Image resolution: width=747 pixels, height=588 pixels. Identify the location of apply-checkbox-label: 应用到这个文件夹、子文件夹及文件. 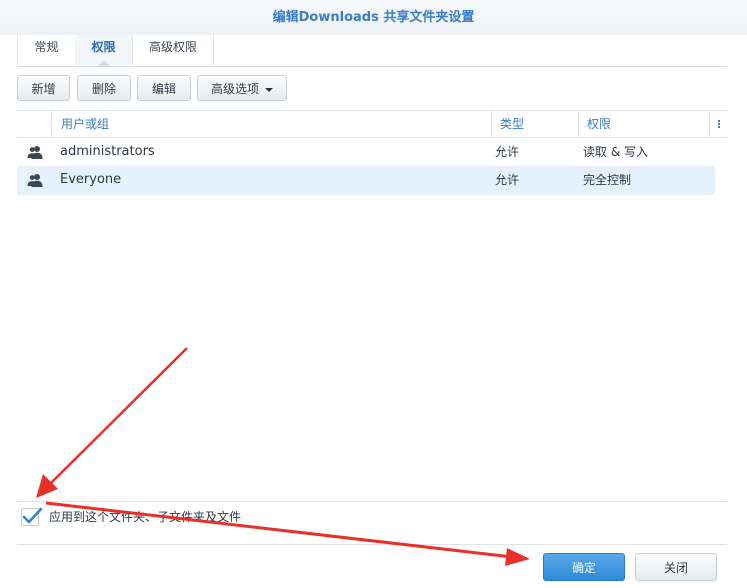
(145, 517).